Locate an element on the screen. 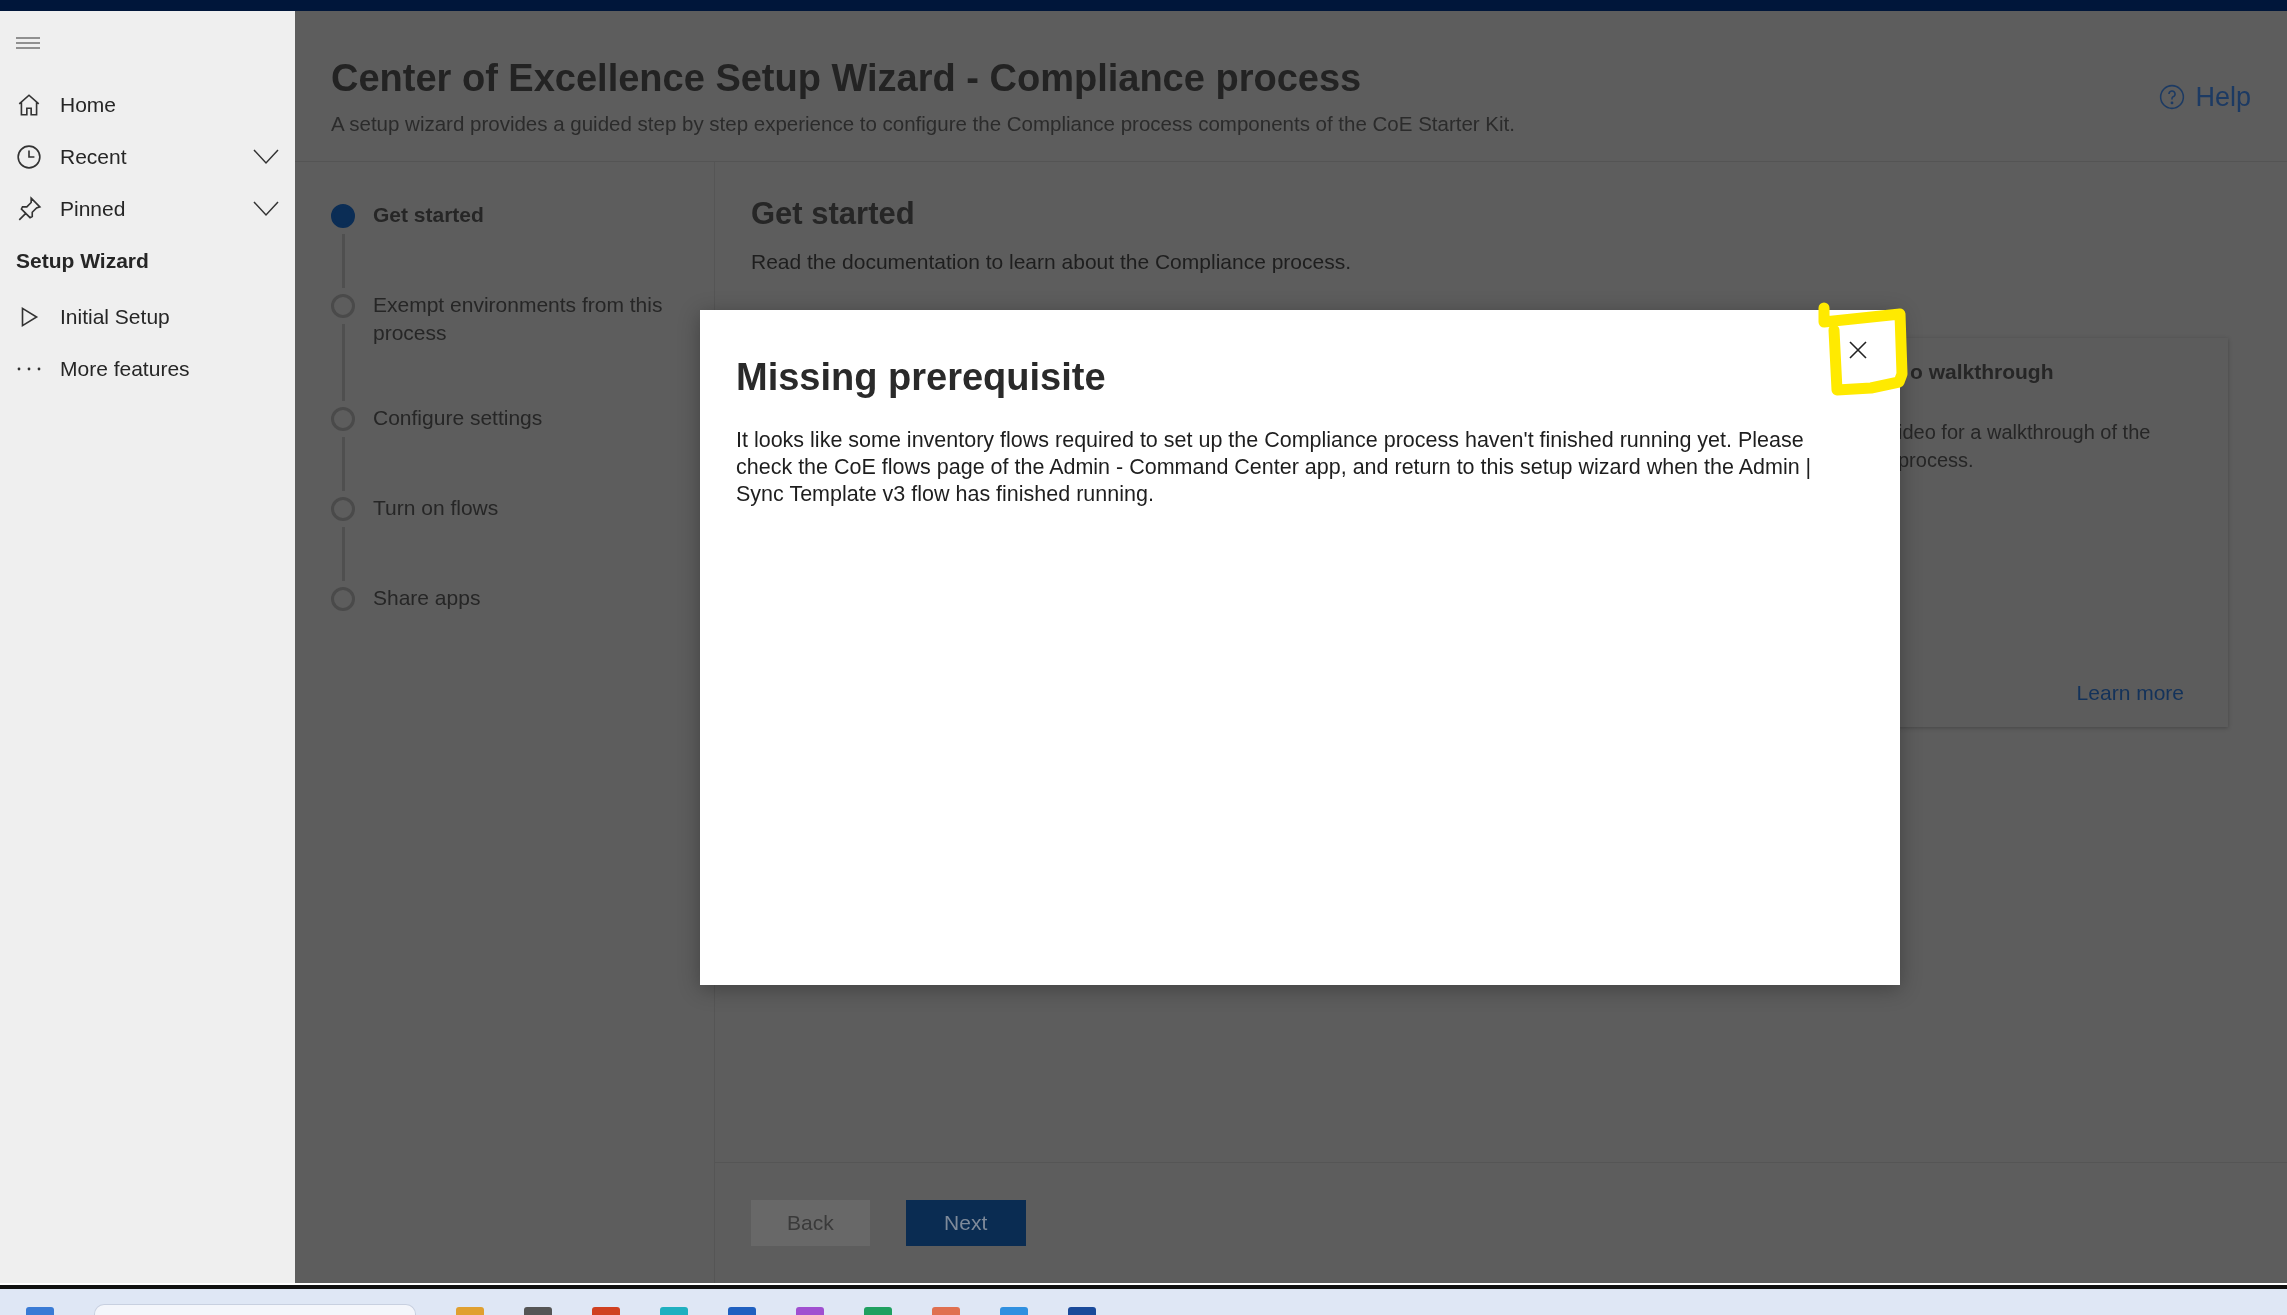  nav-item: Home is located at coordinates (169, 105).